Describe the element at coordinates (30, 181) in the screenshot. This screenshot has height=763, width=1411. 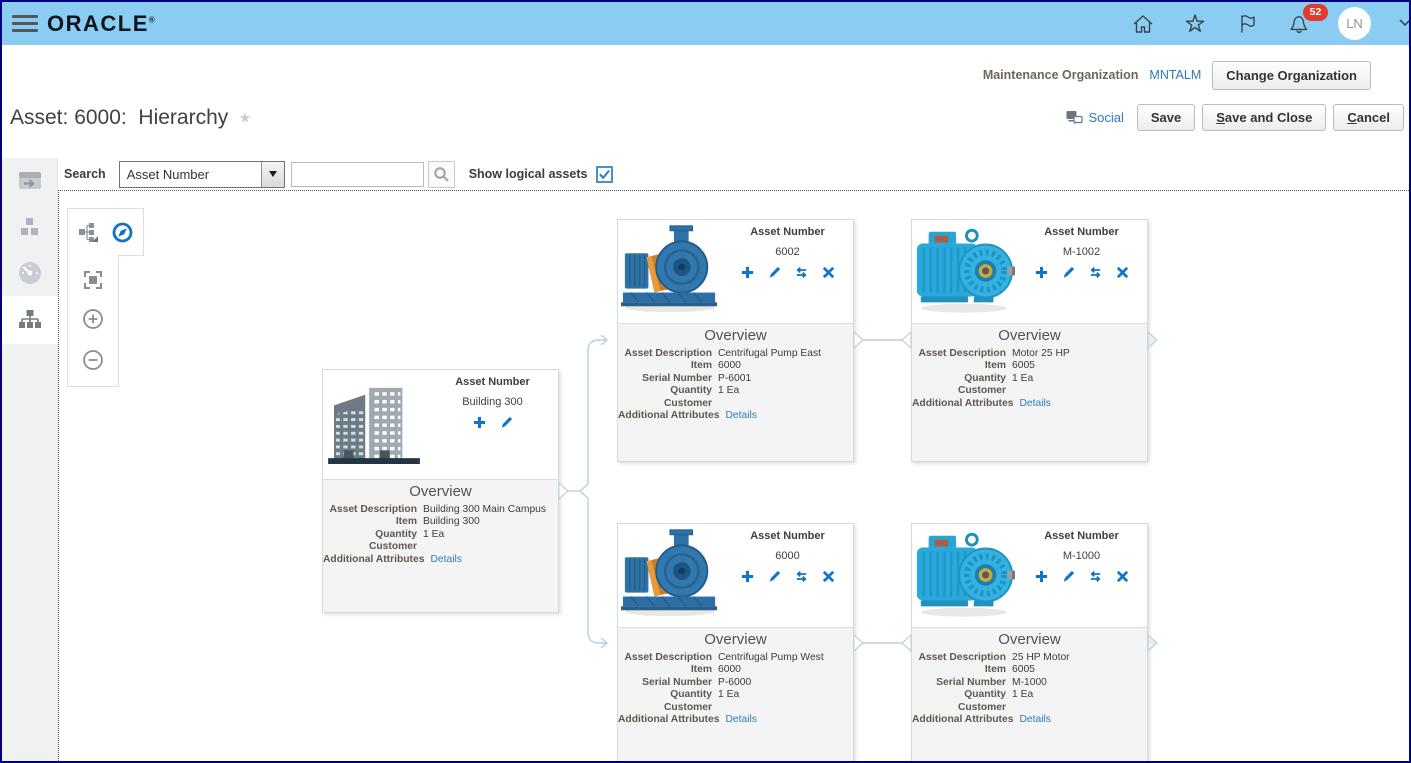
I see `sidebar-tab-drawer` at that location.